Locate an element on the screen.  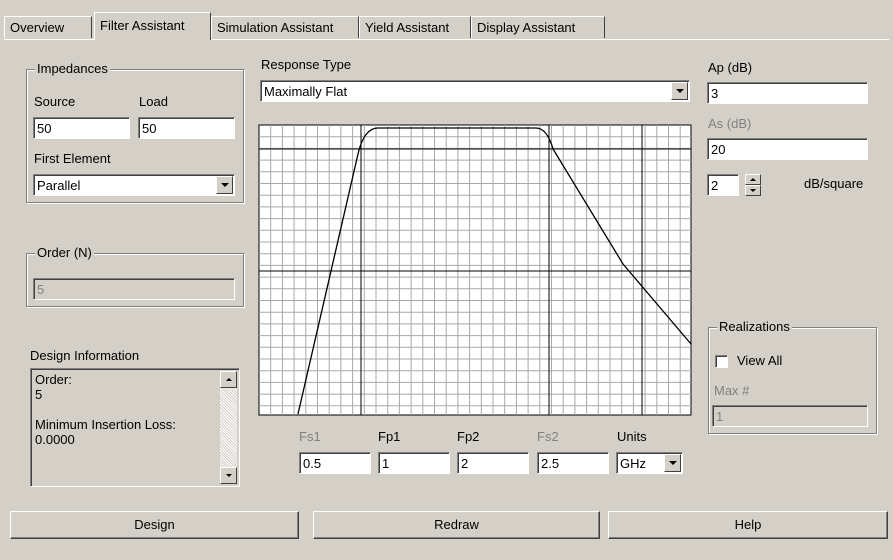
spin-down-icon is located at coordinates (753, 190).